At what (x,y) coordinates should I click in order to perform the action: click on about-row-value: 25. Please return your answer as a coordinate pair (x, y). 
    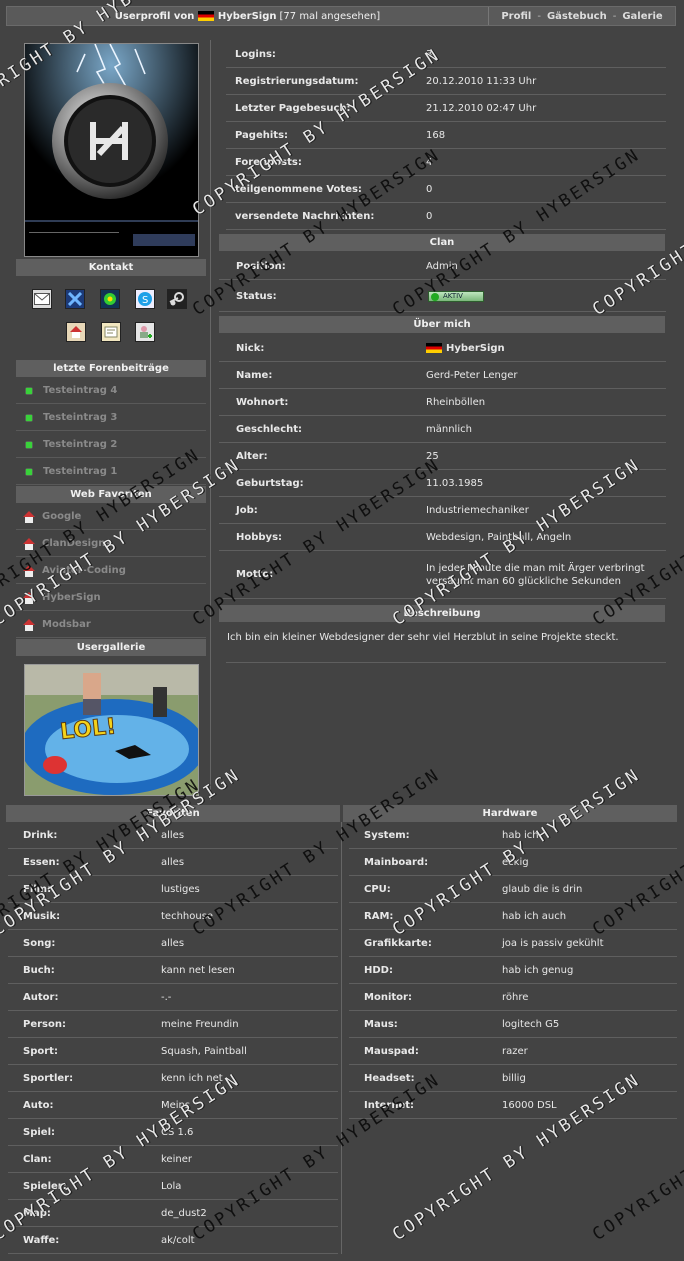
    Looking at the image, I should click on (432, 456).